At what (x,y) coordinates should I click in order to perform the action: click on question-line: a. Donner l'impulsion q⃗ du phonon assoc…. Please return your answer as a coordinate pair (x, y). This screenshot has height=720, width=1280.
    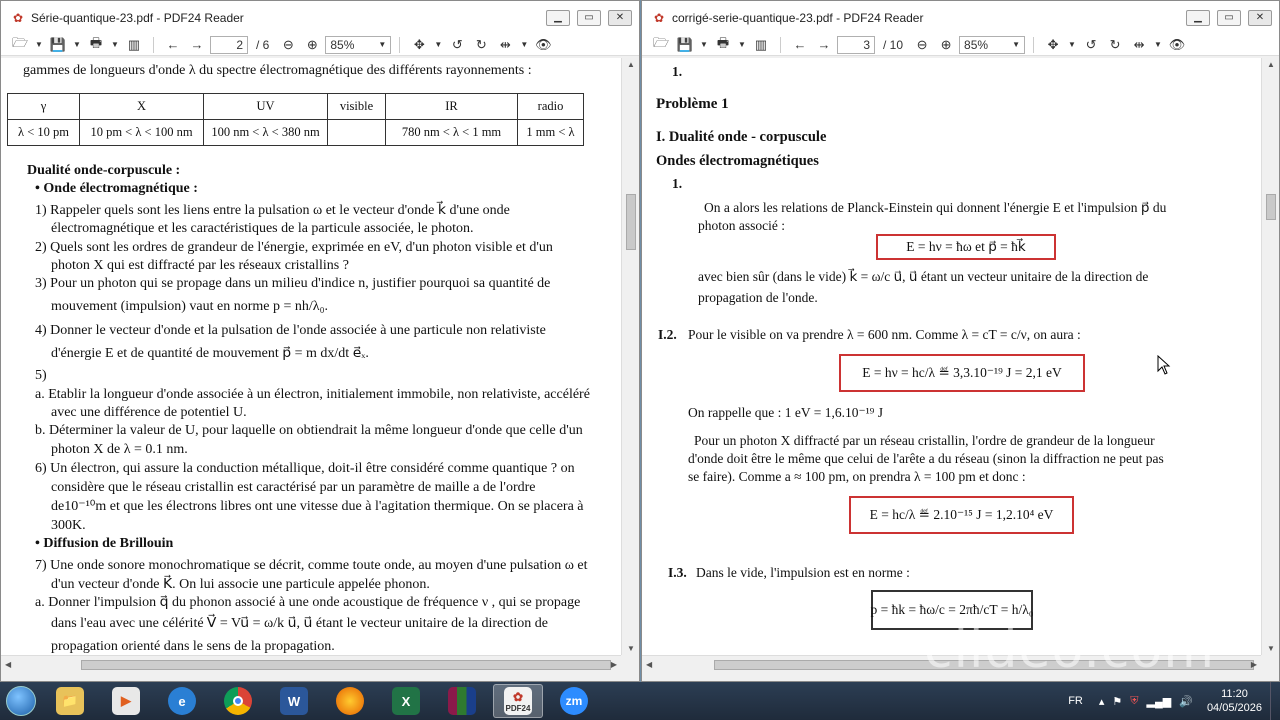
    Looking at the image, I should click on (308, 602).